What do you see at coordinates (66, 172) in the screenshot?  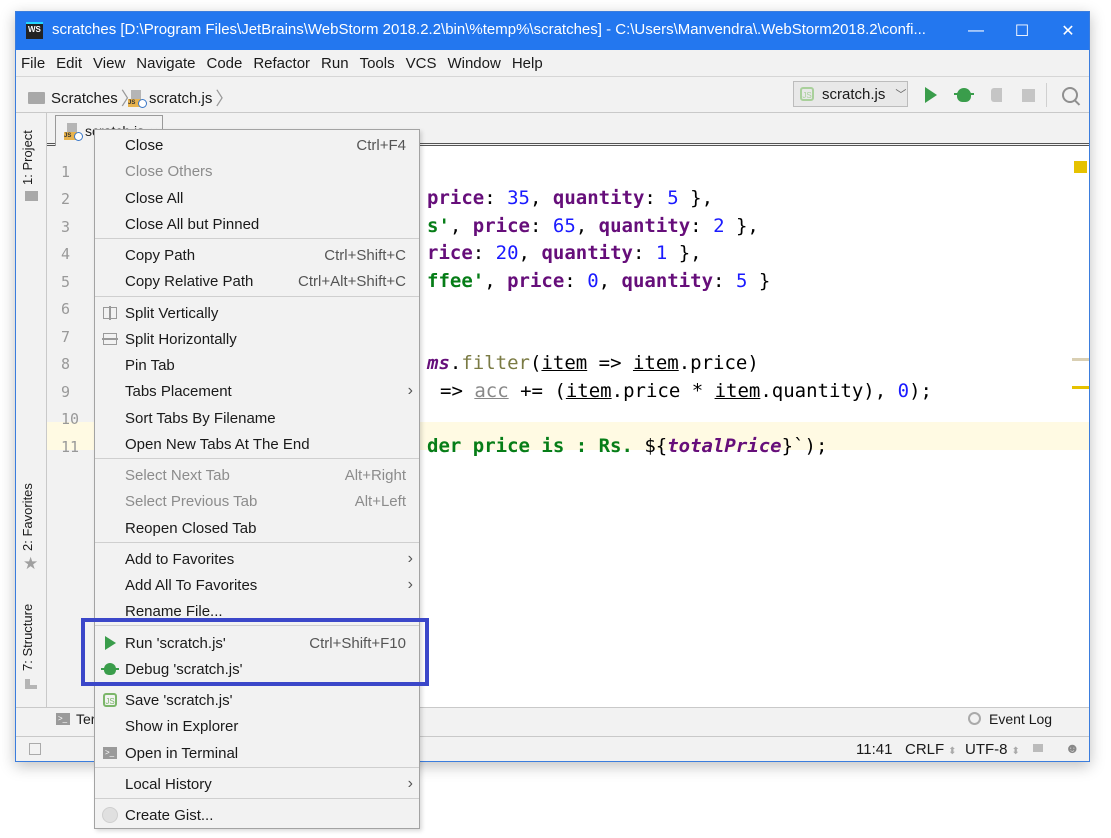 I see `line-number: 1` at bounding box center [66, 172].